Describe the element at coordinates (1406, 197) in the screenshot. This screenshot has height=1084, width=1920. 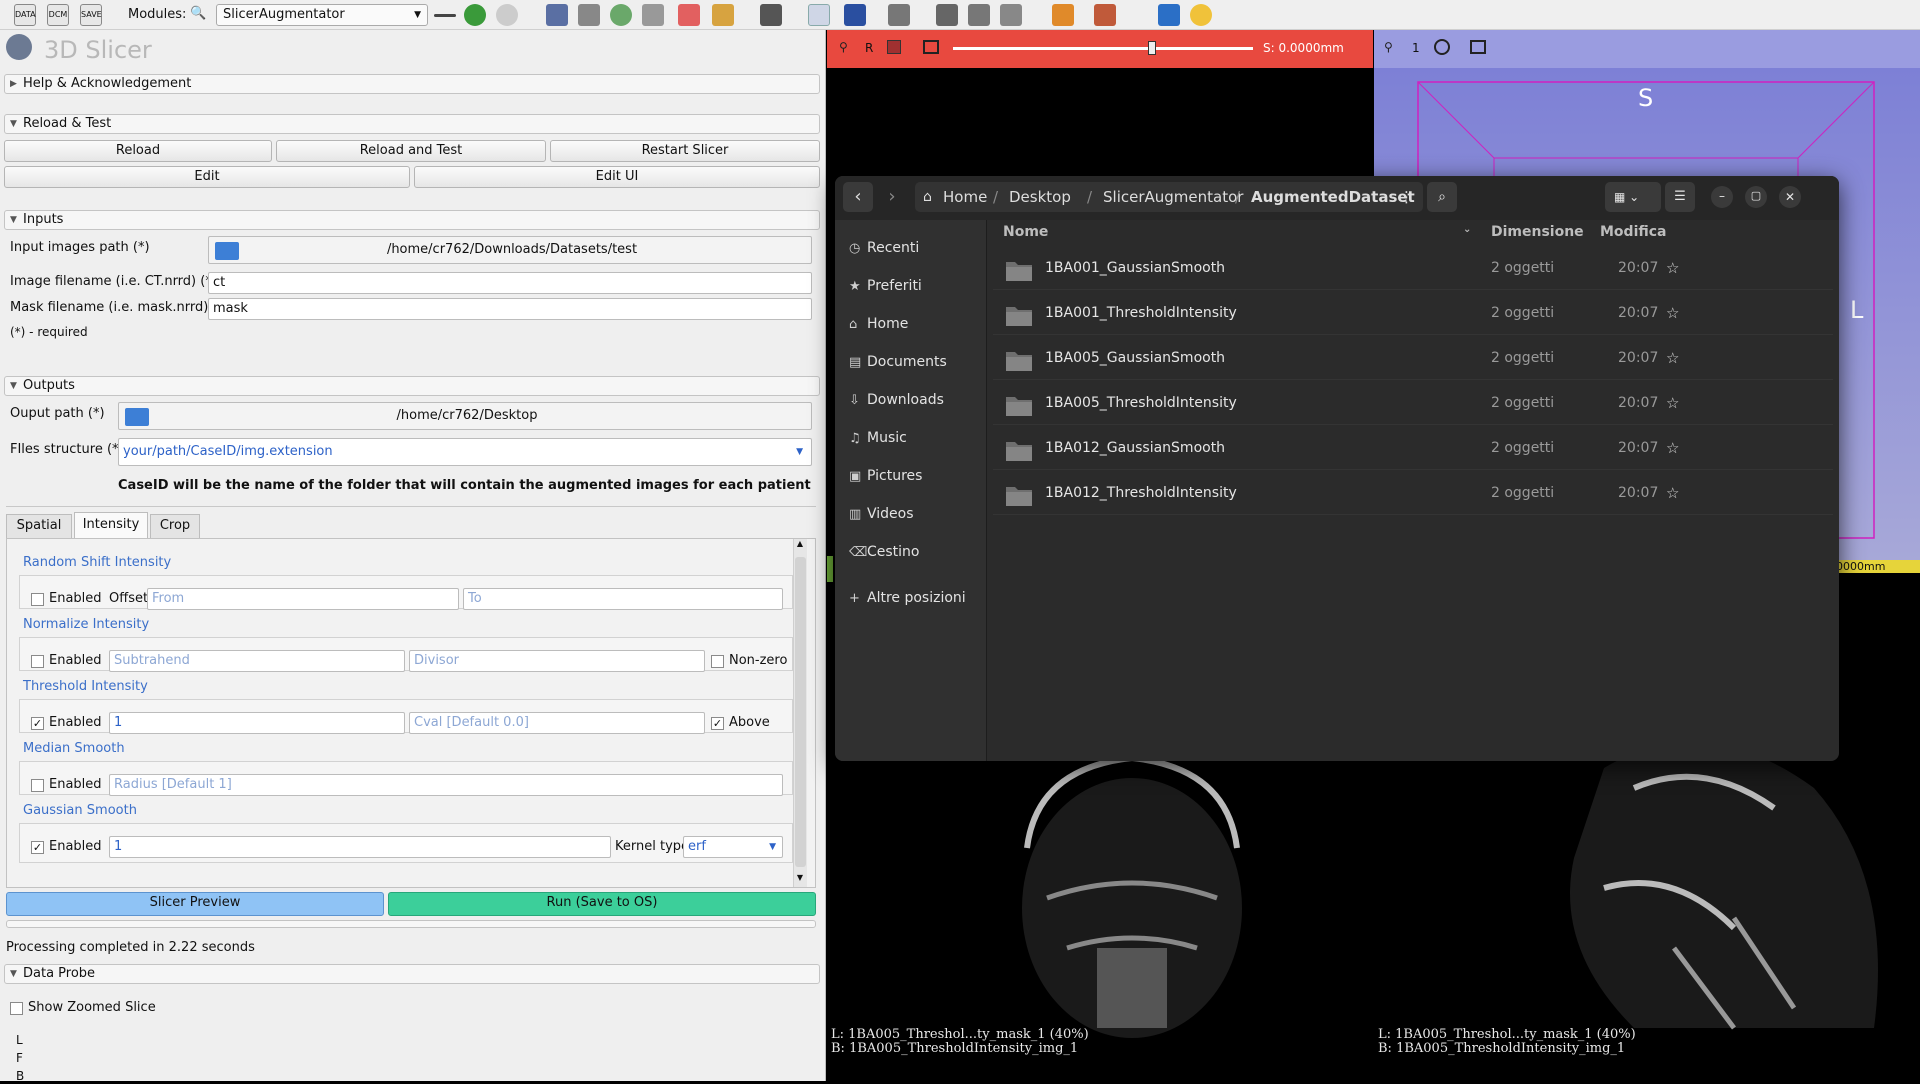
I see `path-menu-icon: ⋮` at that location.